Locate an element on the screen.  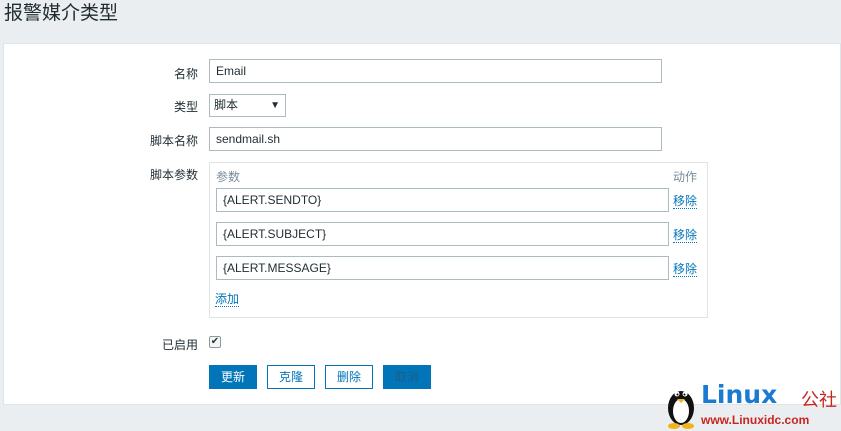
param-input-message: {ALERT.MESSAGE} is located at coordinates (442, 268).